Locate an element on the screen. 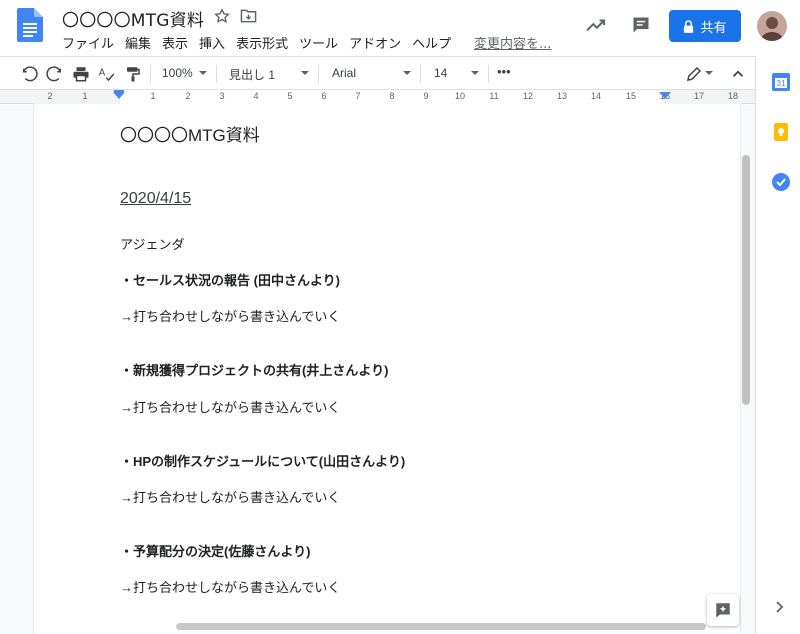 The image size is (800, 634). left-indent-handle is located at coordinates (119, 95).